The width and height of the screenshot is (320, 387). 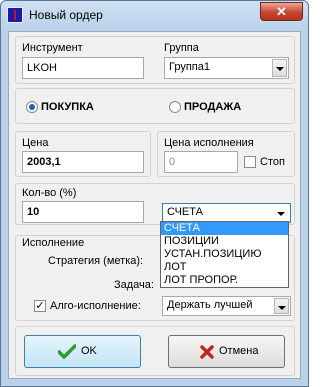 I want to click on algo-label: Алго-исполнение:, so click(x=95, y=306).